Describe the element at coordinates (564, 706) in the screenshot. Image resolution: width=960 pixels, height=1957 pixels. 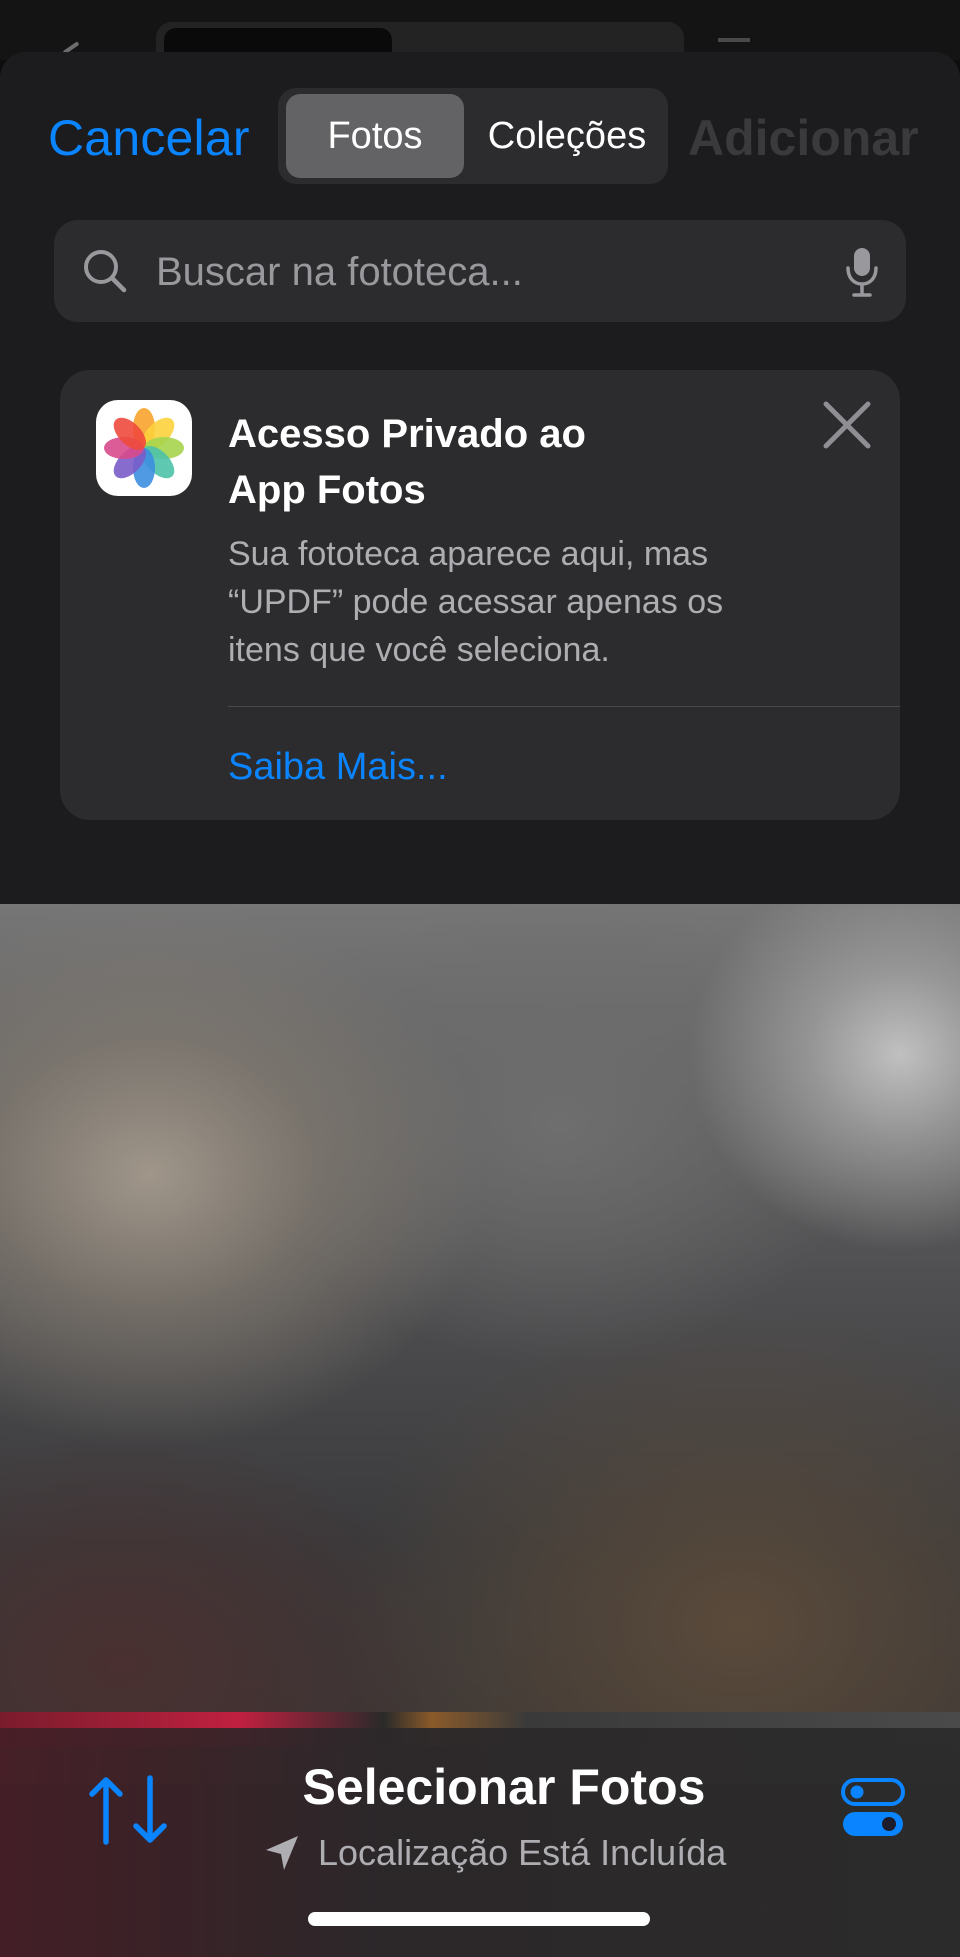
I see `notice-divider` at that location.